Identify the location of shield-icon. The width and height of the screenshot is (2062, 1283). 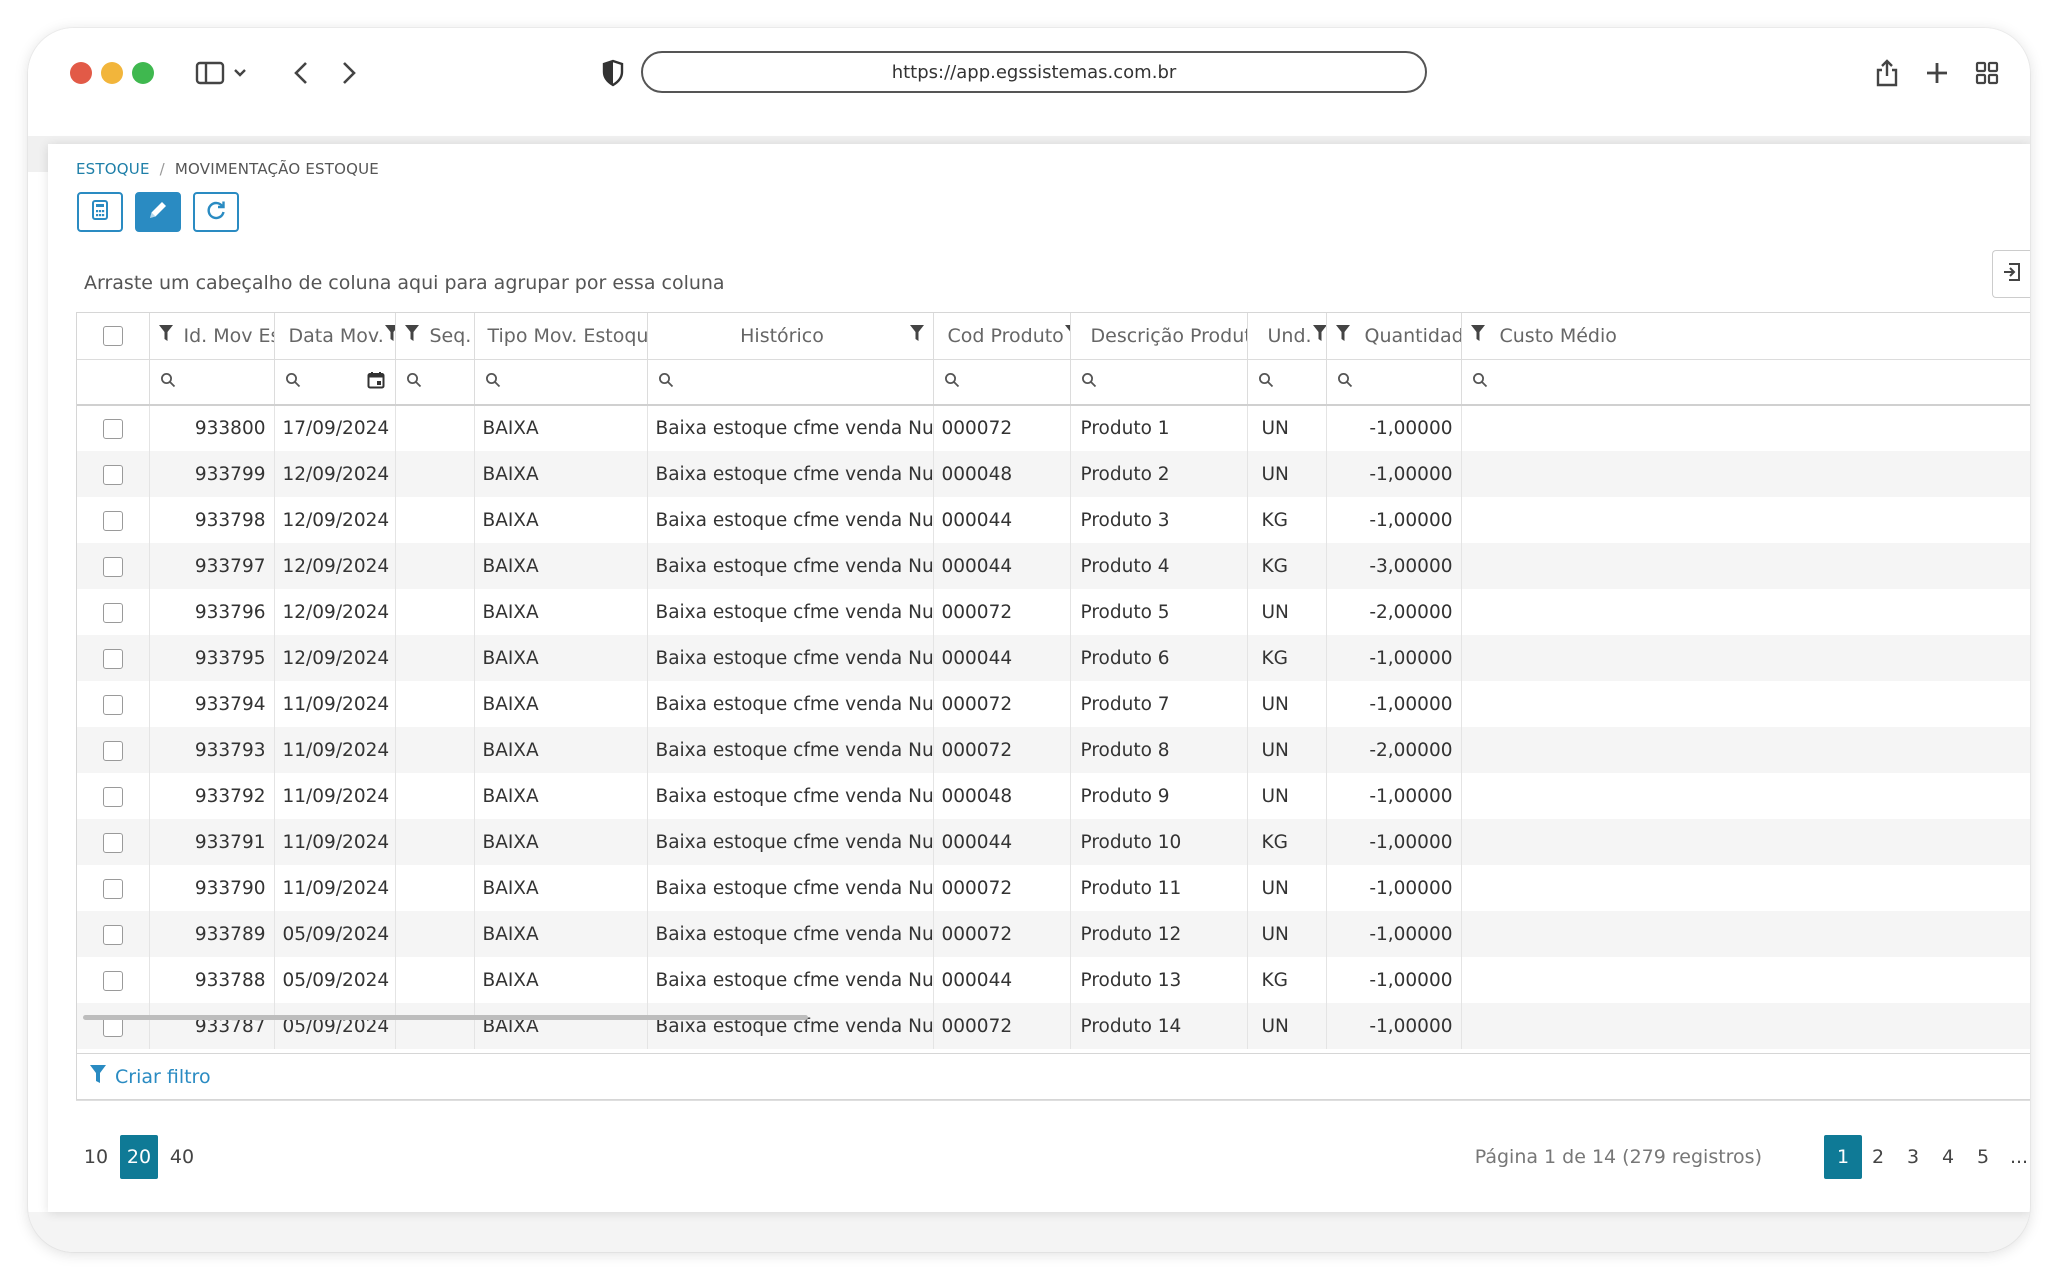
(613, 73).